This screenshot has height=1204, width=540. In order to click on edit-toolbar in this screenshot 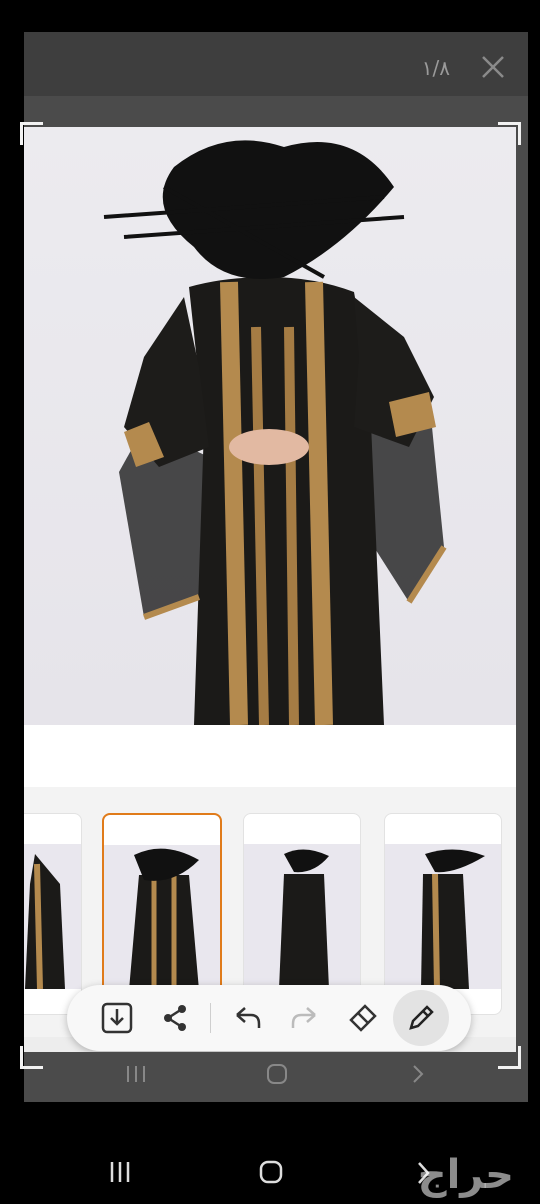, I will do `click(269, 1018)`.